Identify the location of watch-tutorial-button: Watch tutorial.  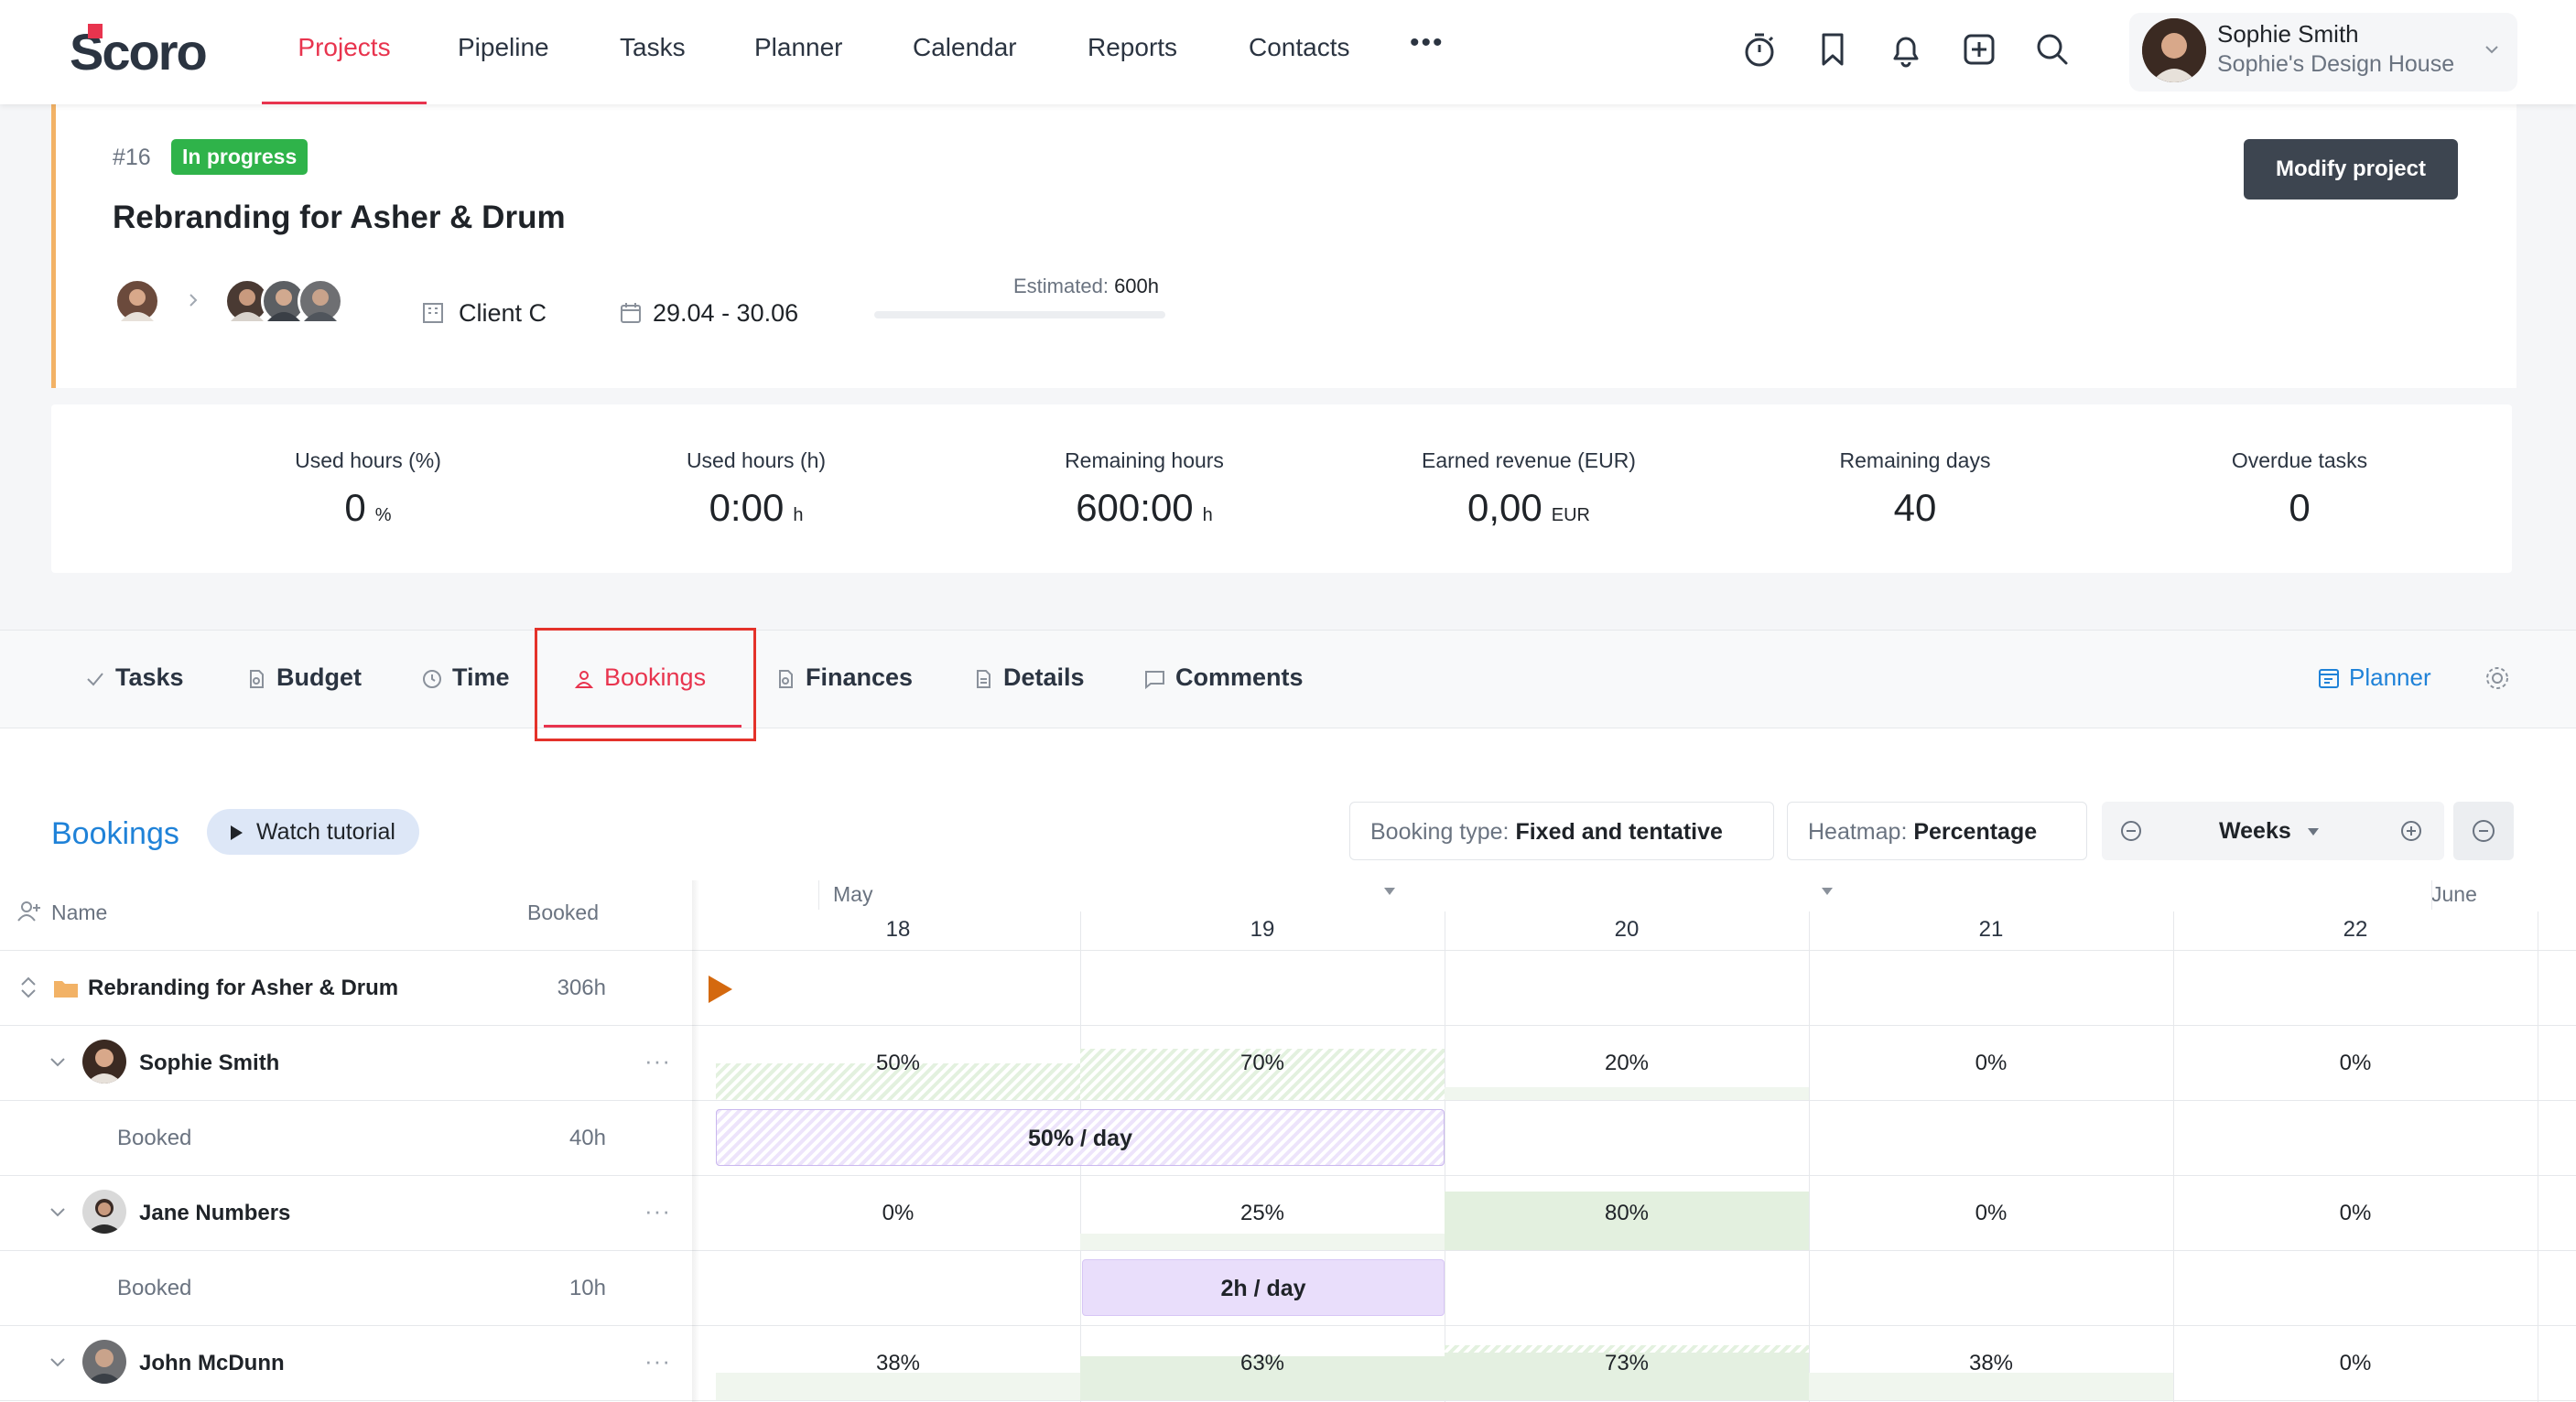
(313, 832).